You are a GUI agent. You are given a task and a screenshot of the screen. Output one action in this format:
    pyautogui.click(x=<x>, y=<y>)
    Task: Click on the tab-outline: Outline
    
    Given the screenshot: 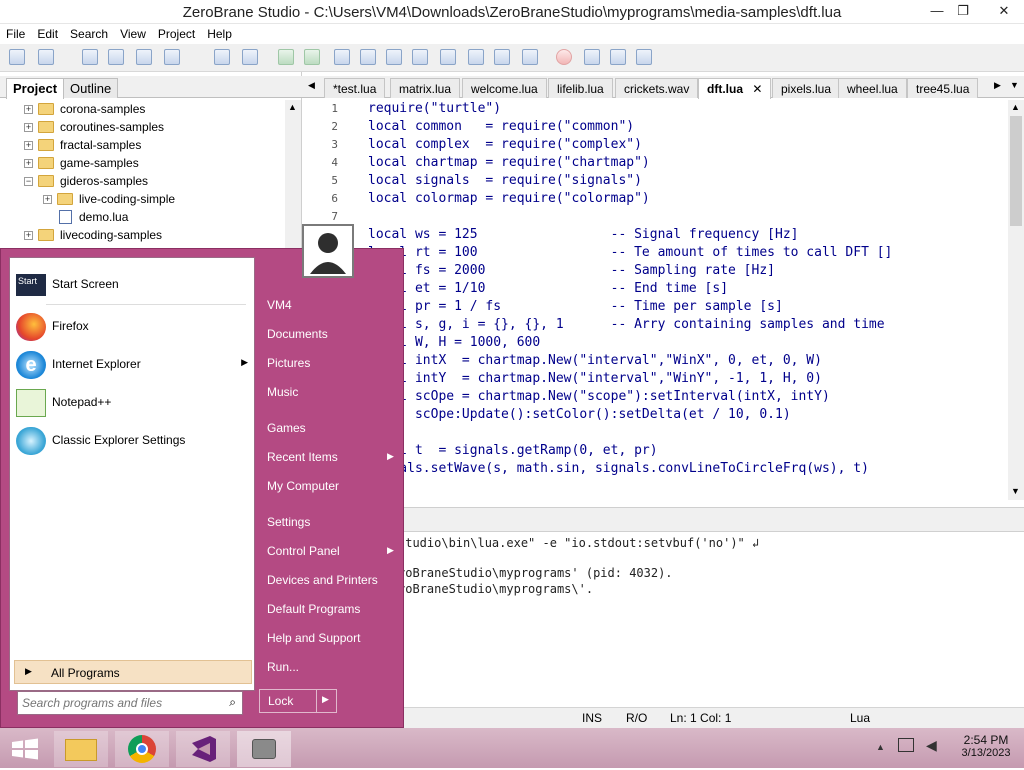 What is the action you would take?
    pyautogui.click(x=91, y=88)
    